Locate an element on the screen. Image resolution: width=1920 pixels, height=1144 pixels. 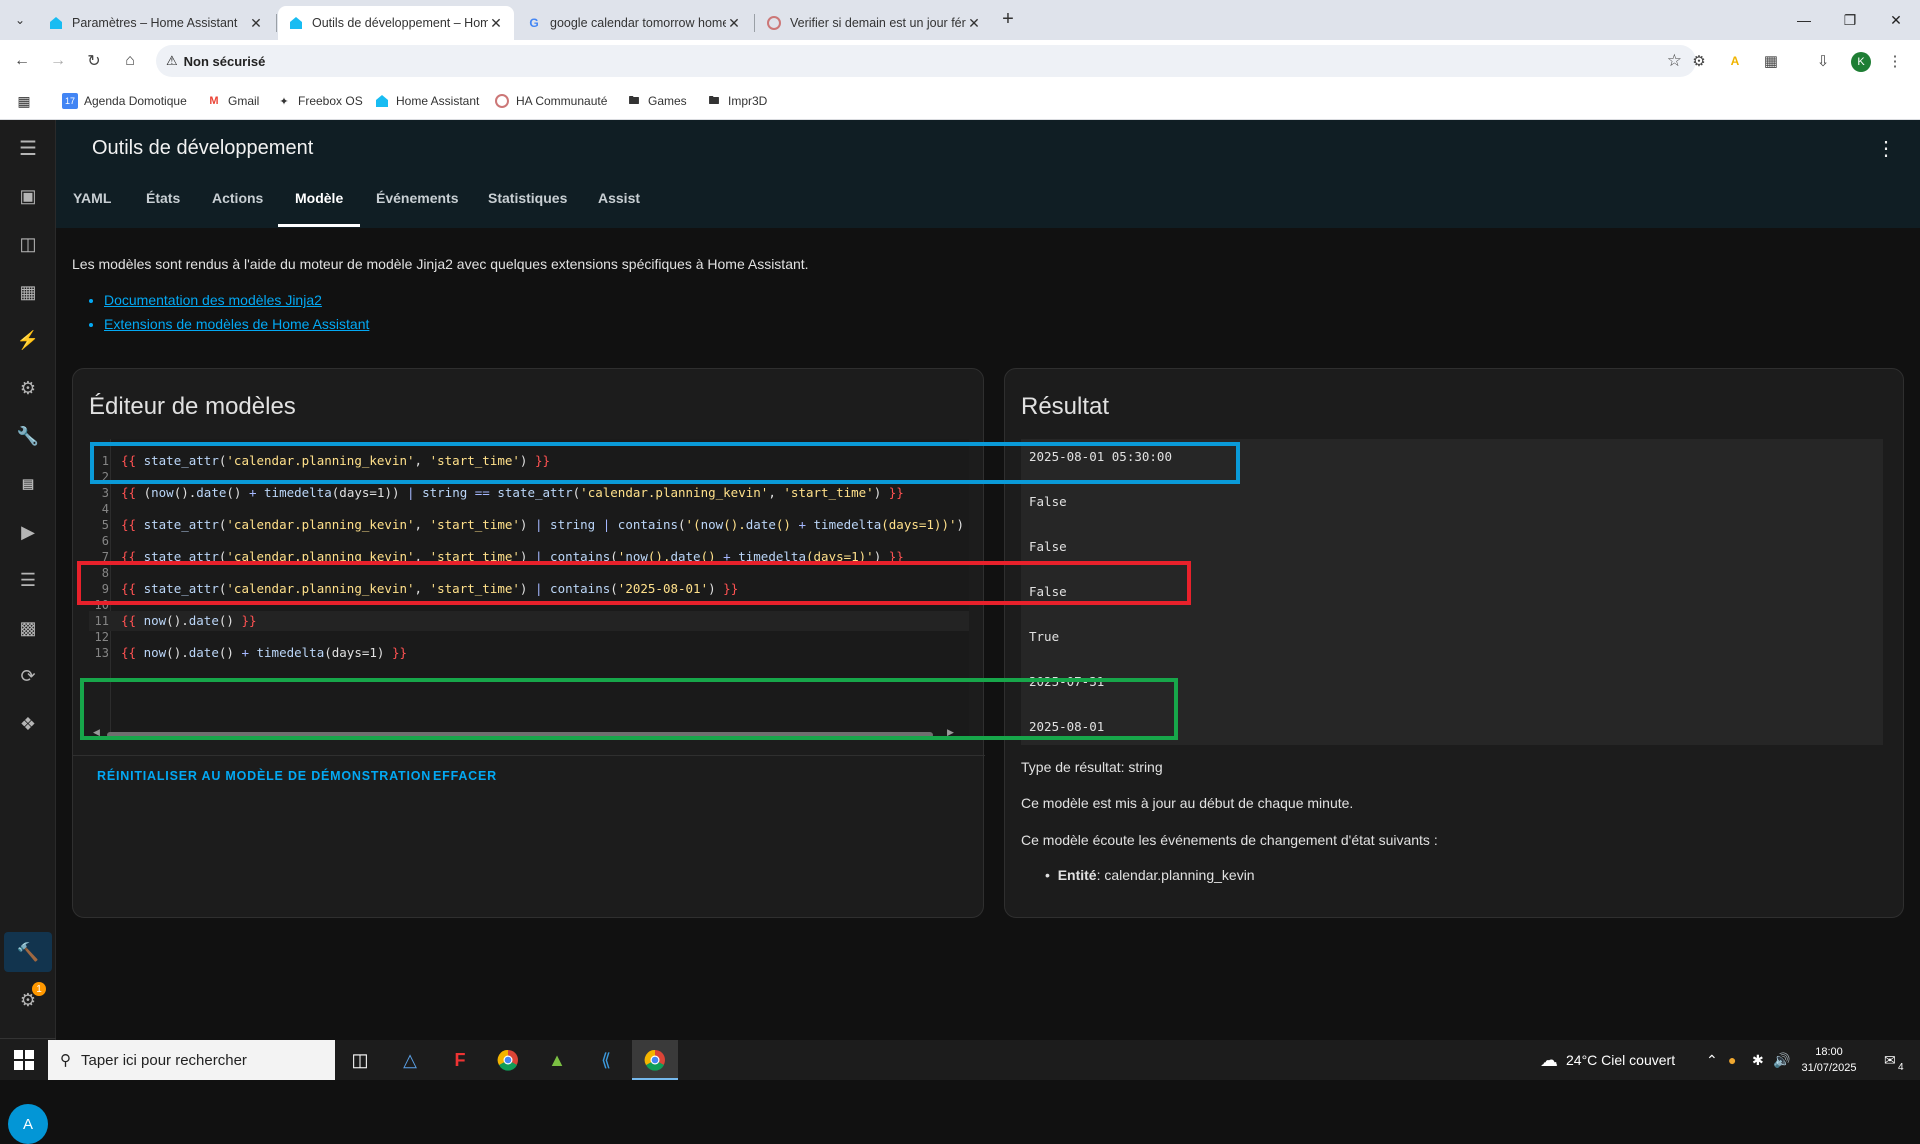
cloud-icon: ☁ is located at coordinates (1549, 1059).